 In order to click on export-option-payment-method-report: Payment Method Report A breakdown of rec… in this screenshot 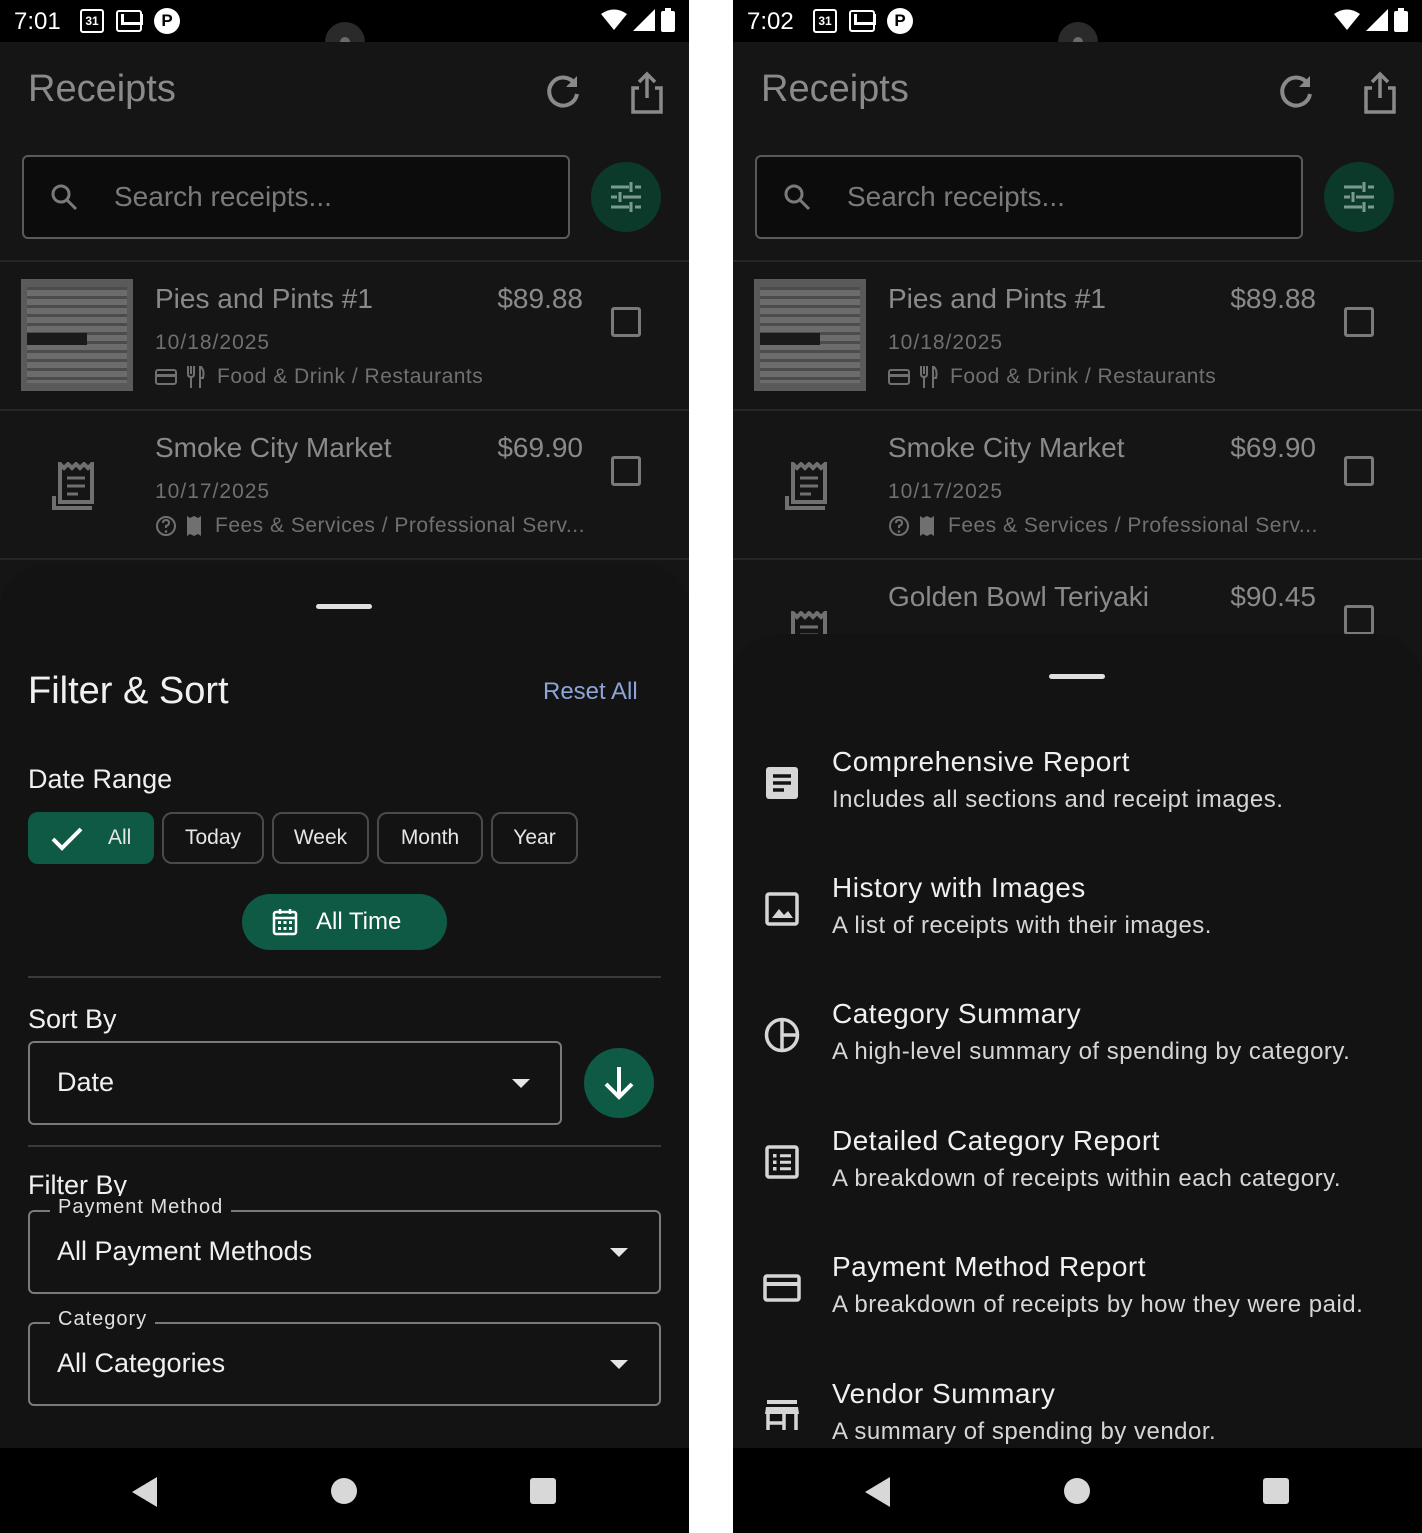, I will do `click(1077, 1301)`.